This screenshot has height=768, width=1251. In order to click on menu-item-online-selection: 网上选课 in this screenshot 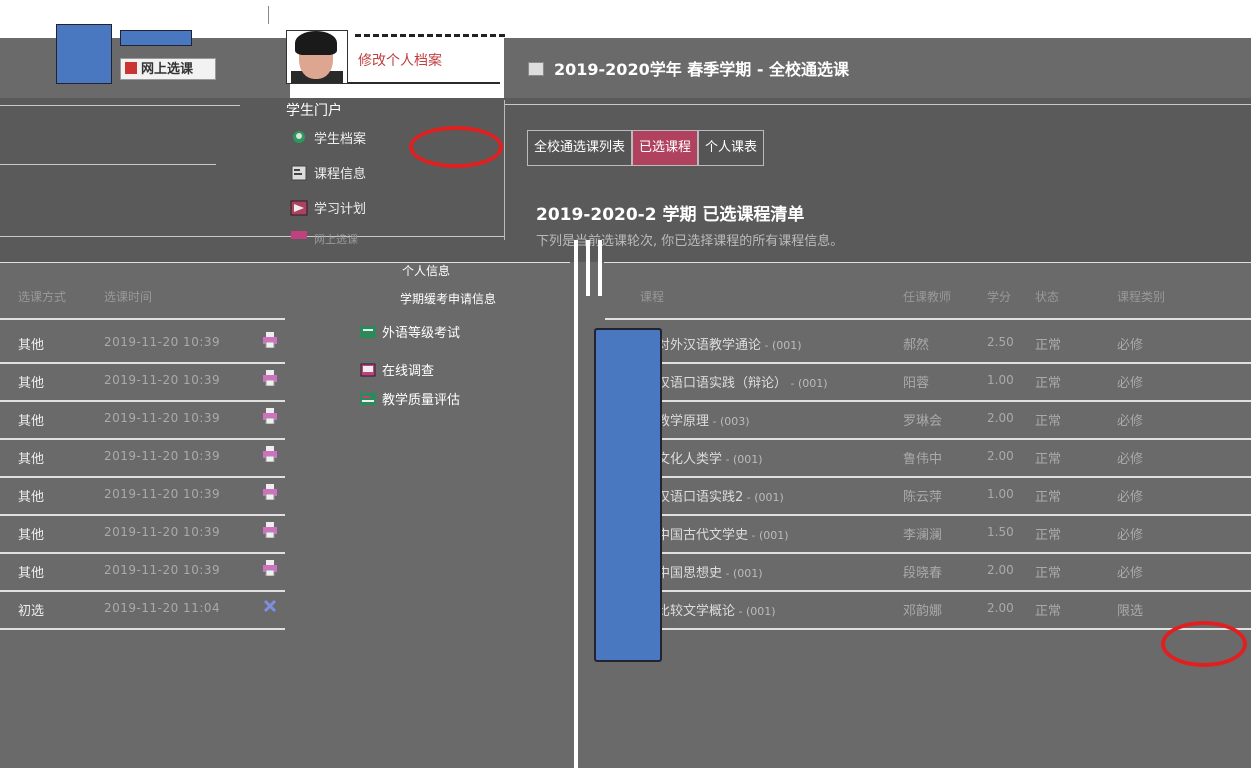, I will do `click(324, 238)`.